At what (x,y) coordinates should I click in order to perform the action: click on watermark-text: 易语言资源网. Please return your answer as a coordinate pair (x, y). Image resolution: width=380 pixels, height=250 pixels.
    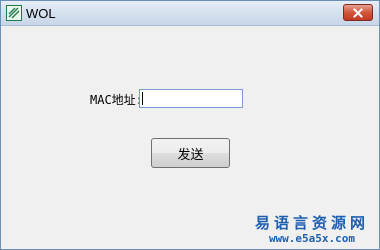
    Looking at the image, I should click on (311, 223).